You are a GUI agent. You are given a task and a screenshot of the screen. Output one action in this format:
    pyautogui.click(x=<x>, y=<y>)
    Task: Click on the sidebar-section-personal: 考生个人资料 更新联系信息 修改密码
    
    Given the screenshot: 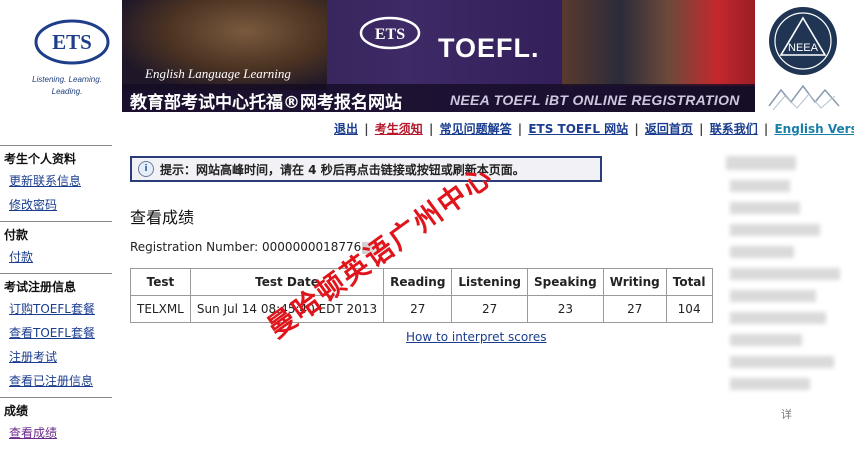 What is the action you would take?
    pyautogui.click(x=56, y=183)
    